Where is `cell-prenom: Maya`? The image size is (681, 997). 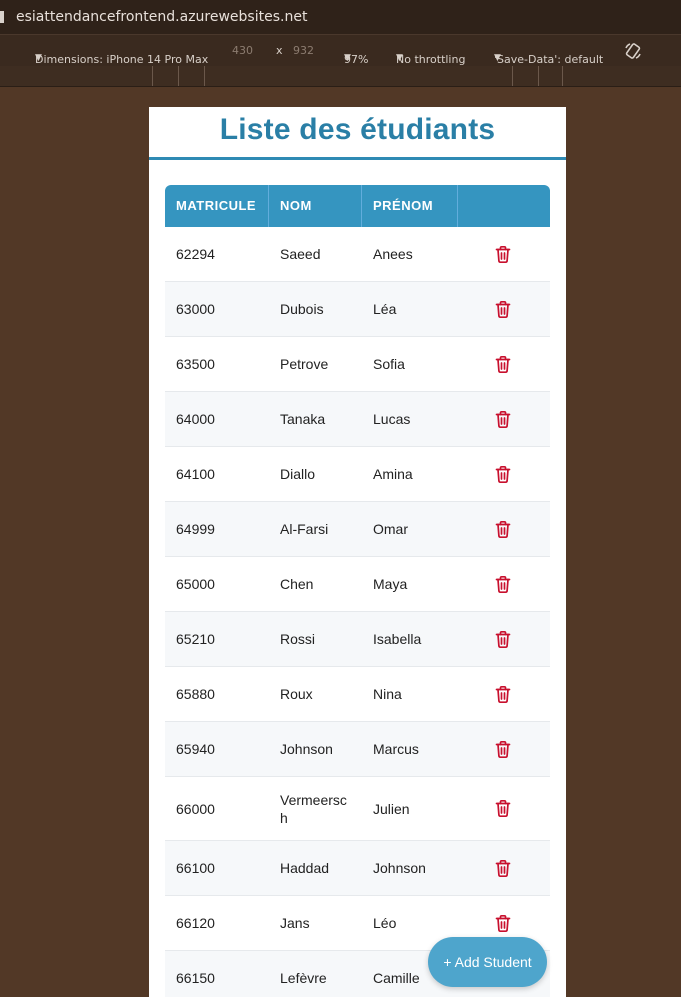
cell-prenom: Maya is located at coordinates (390, 584).